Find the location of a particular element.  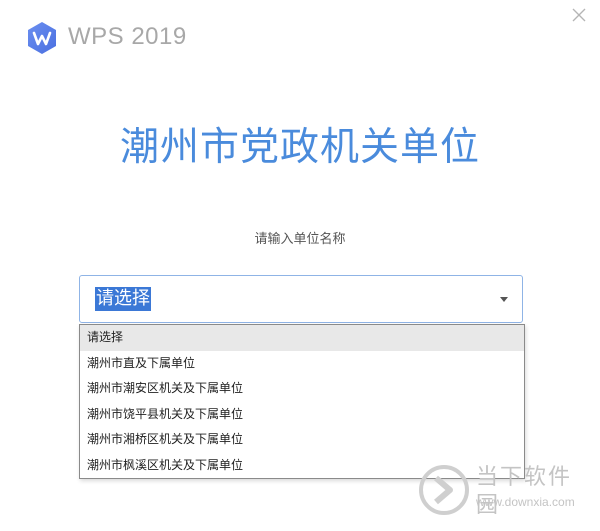

unit-name-label: 请输入单位名称 is located at coordinates (300, 239).